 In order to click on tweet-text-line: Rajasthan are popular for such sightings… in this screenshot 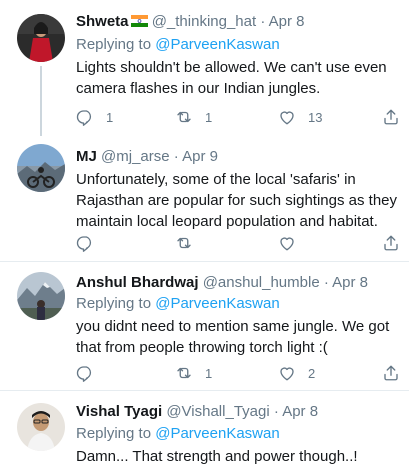, I will do `click(237, 200)`.